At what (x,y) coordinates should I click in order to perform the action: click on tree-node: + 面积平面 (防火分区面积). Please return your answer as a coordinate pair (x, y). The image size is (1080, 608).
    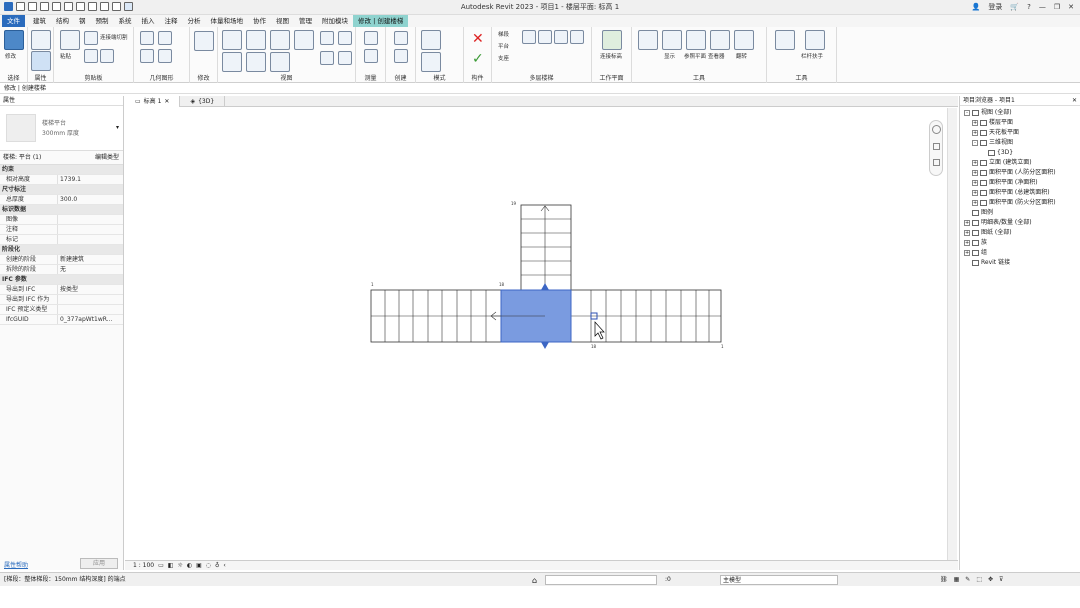
    Looking at the image, I should click on (1022, 203).